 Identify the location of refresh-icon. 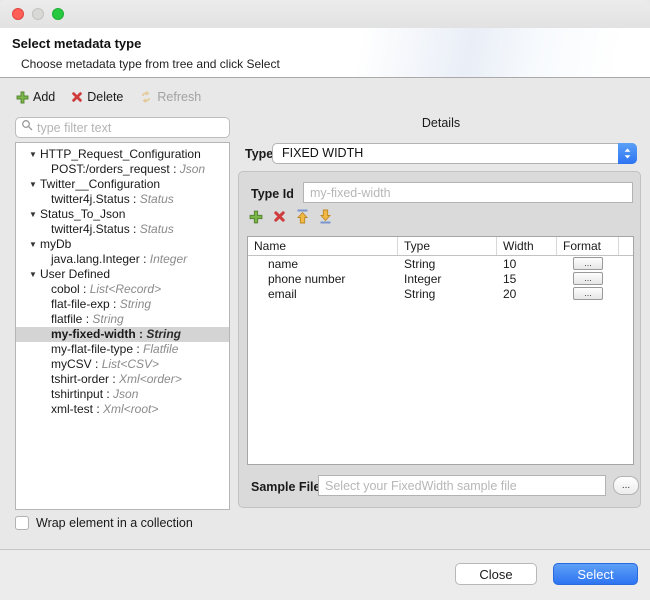
(146, 97).